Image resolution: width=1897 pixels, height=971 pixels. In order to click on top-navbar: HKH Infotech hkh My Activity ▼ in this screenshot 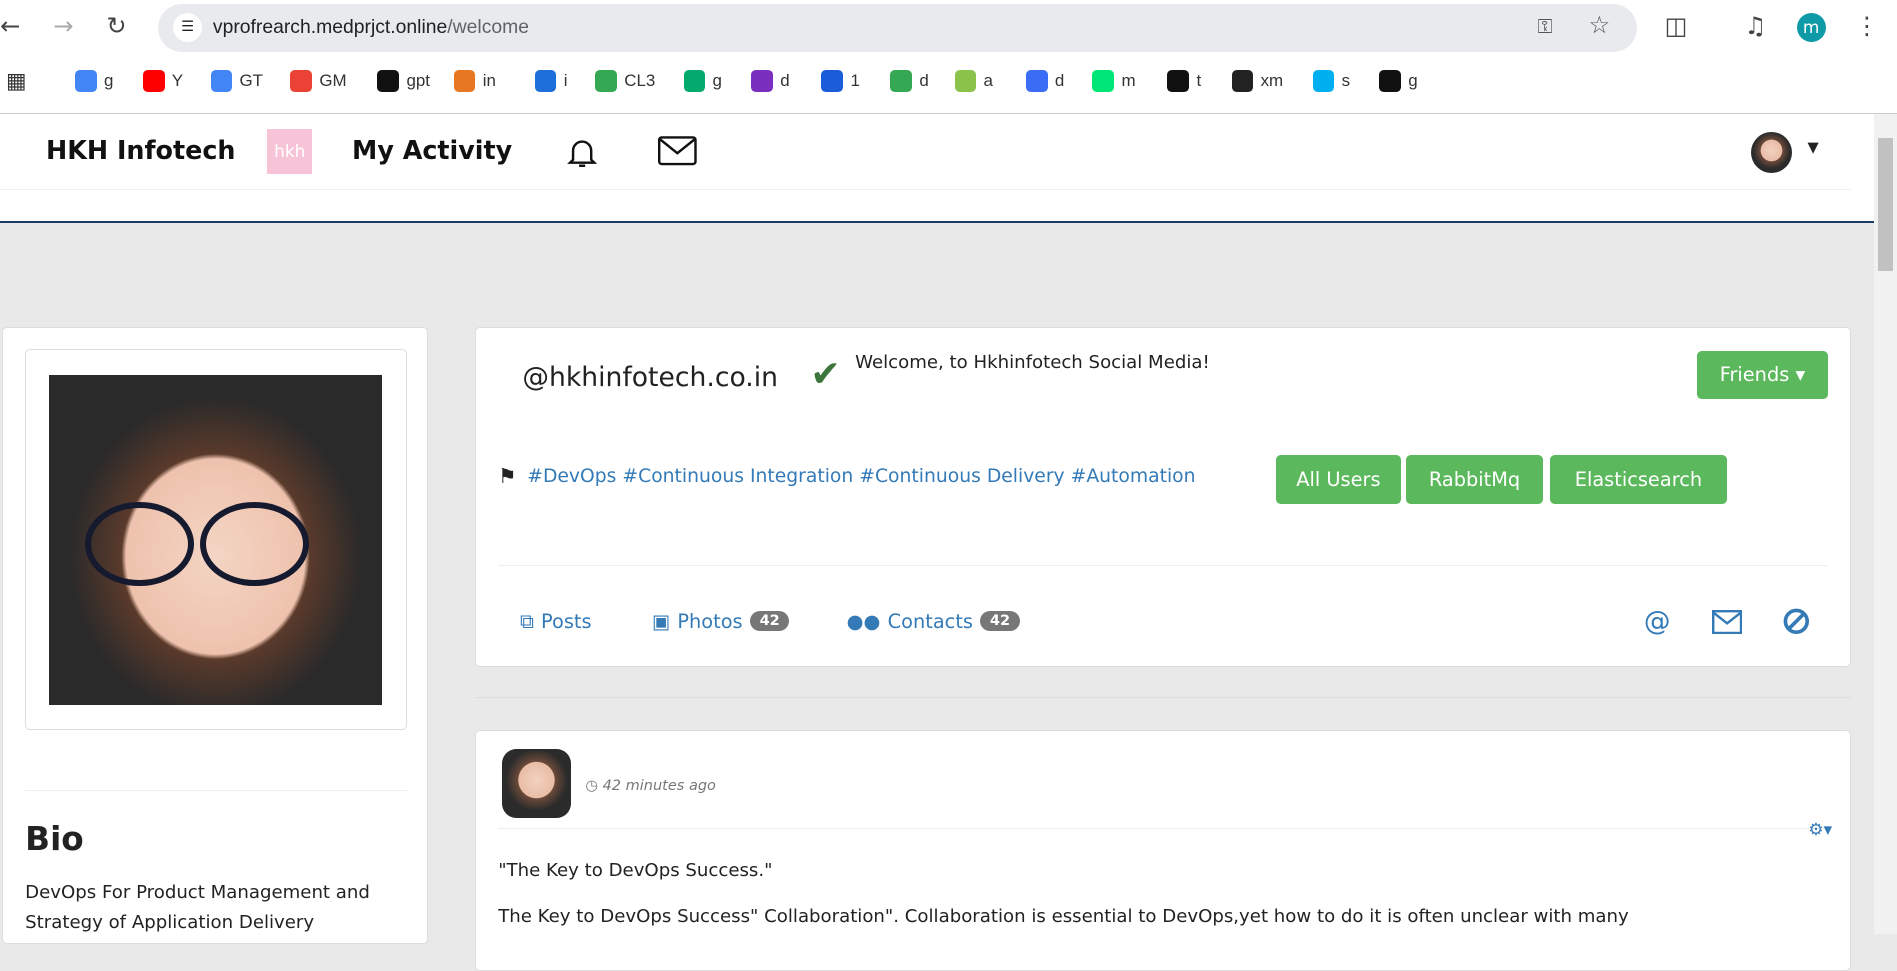, I will do `click(937, 168)`.